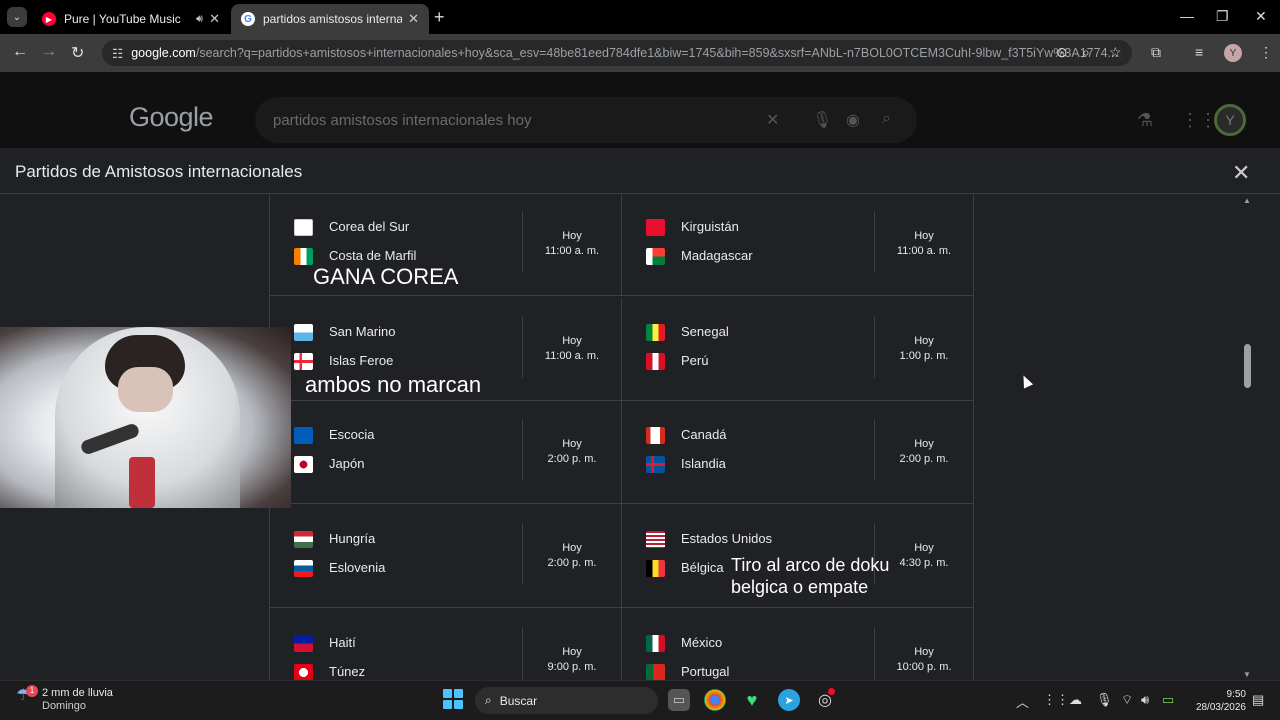 This screenshot has height=720, width=1280. Describe the element at coordinates (1022, 701) in the screenshot. I see `tray-chevron-icon: ︿` at that location.